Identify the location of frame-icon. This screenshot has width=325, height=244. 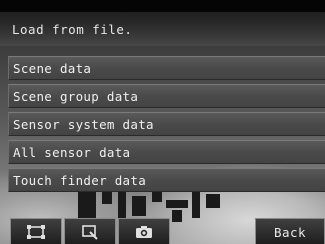
(36, 231).